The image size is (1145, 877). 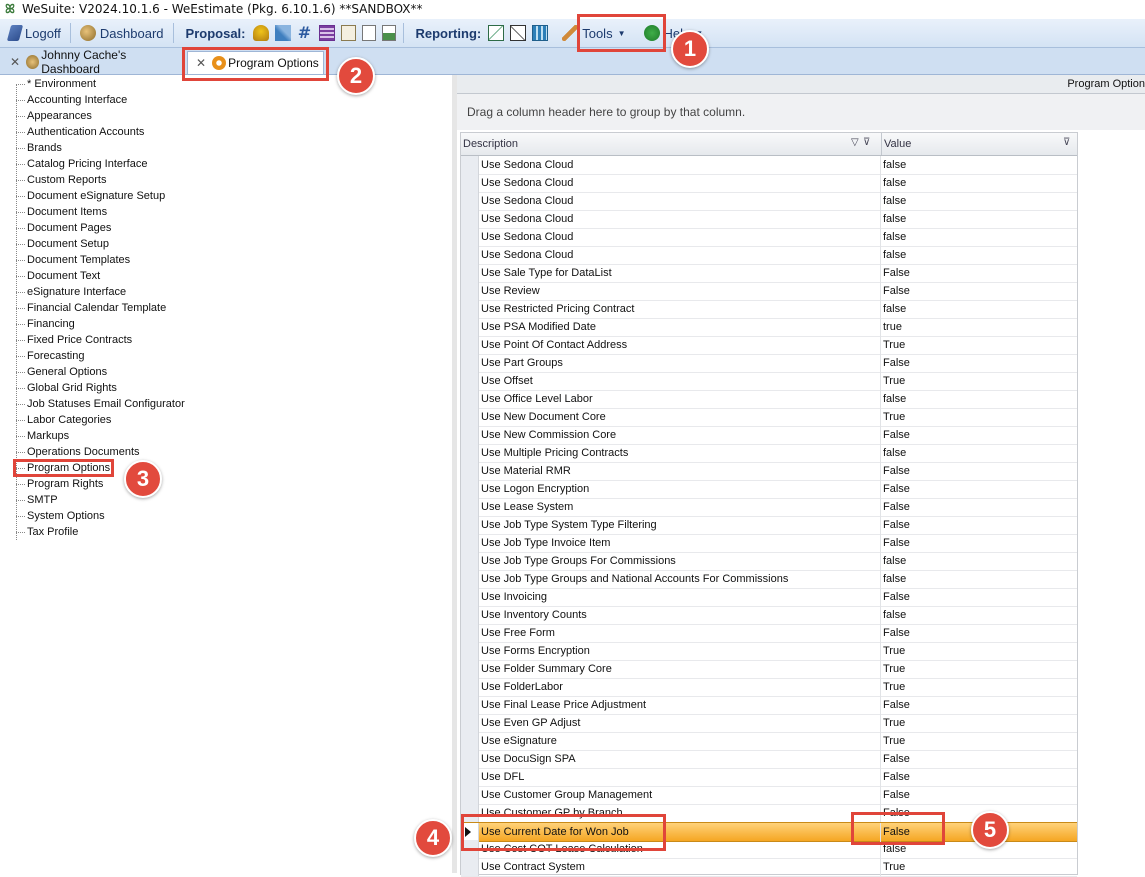 I want to click on table-row: Use Part Groups False, so click(x=769, y=363).